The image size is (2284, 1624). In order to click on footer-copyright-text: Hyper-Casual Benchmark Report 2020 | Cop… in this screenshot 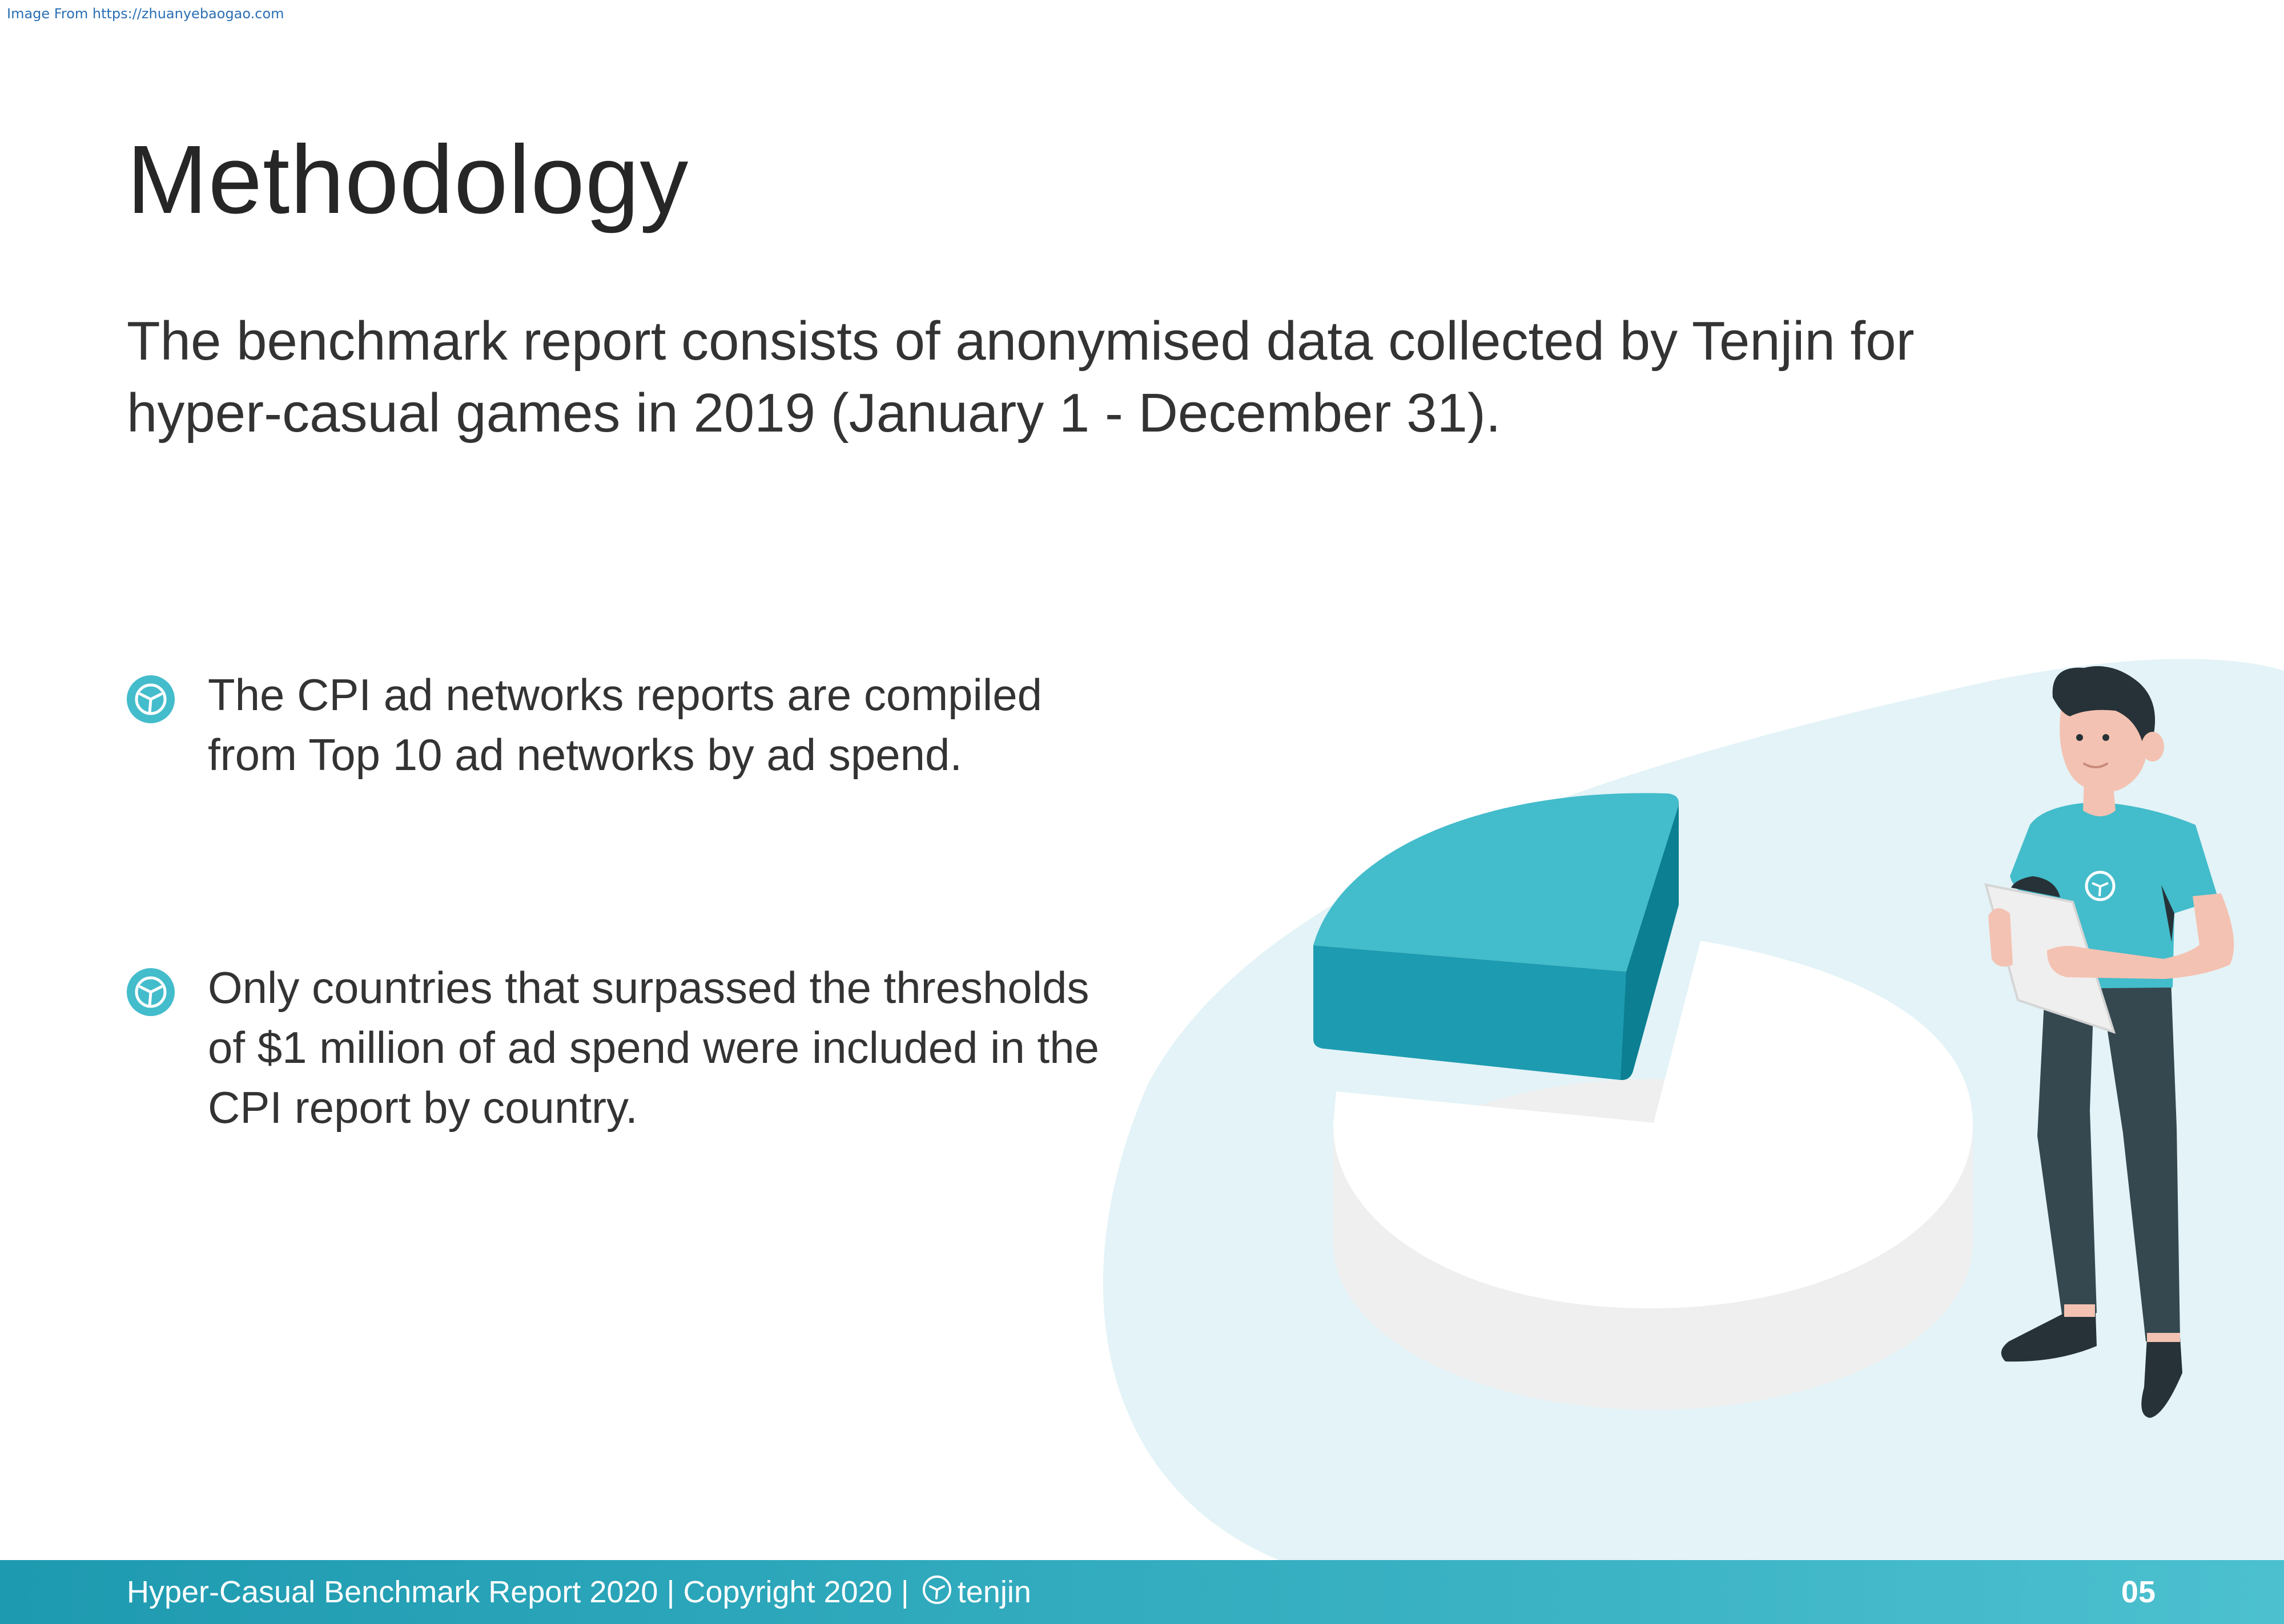, I will do `click(518, 1592)`.